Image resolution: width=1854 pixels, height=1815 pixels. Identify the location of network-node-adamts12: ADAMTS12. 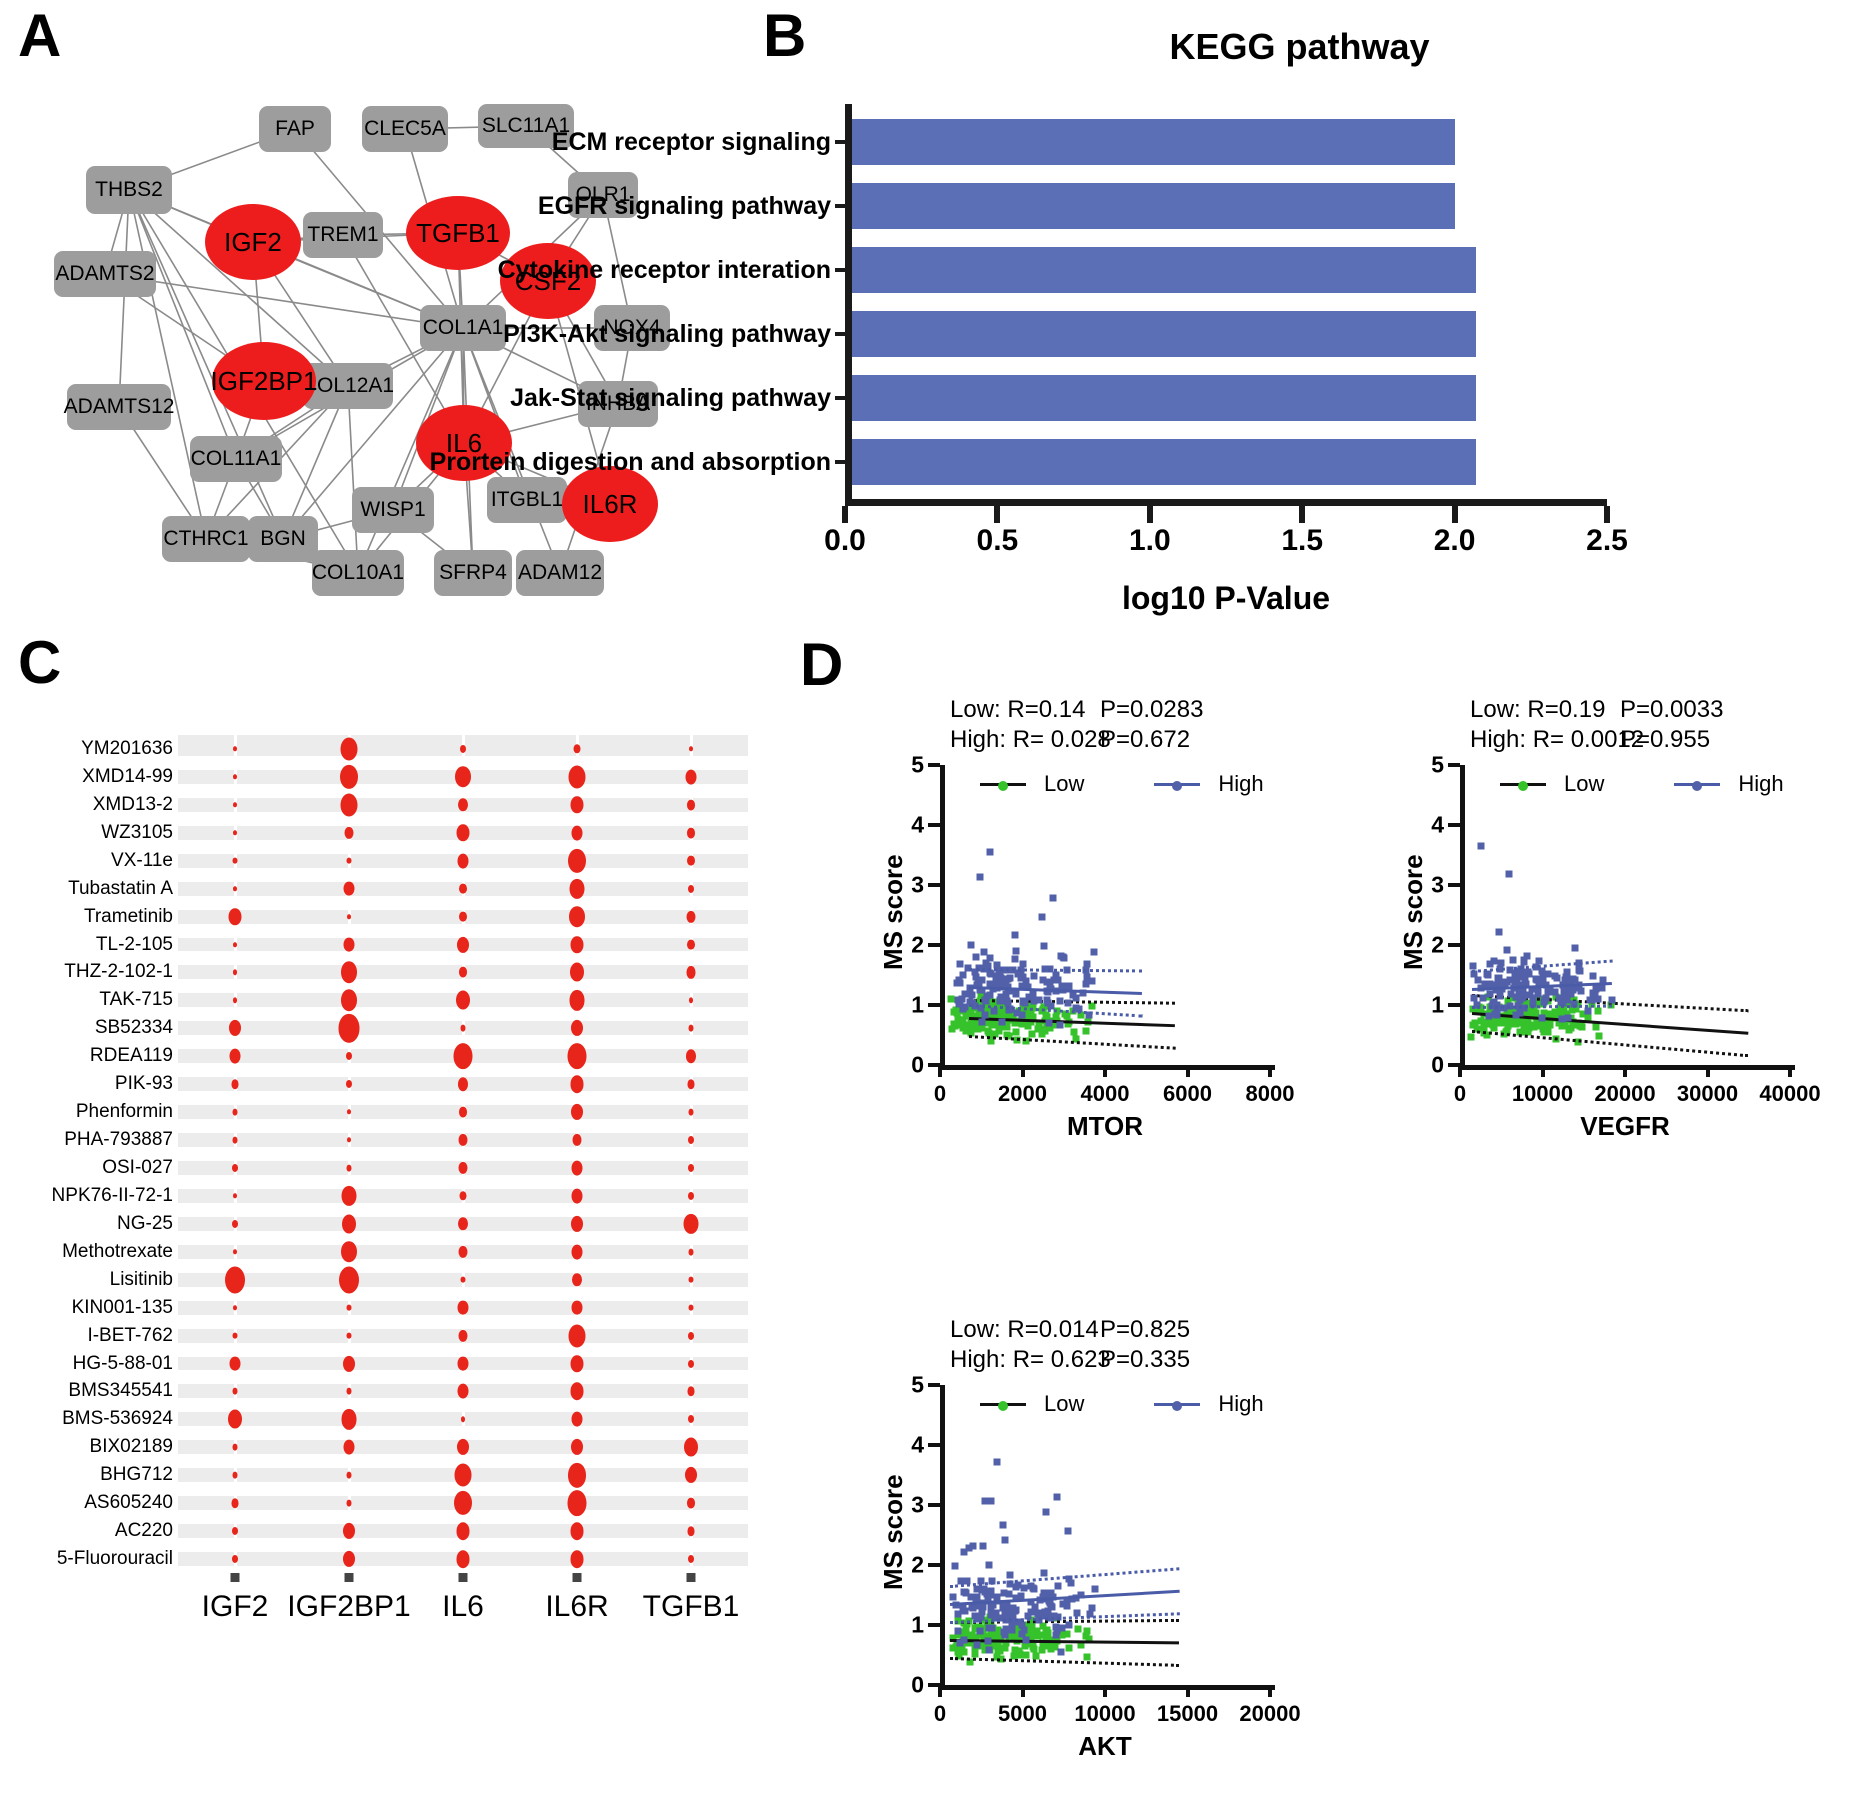
(119, 407).